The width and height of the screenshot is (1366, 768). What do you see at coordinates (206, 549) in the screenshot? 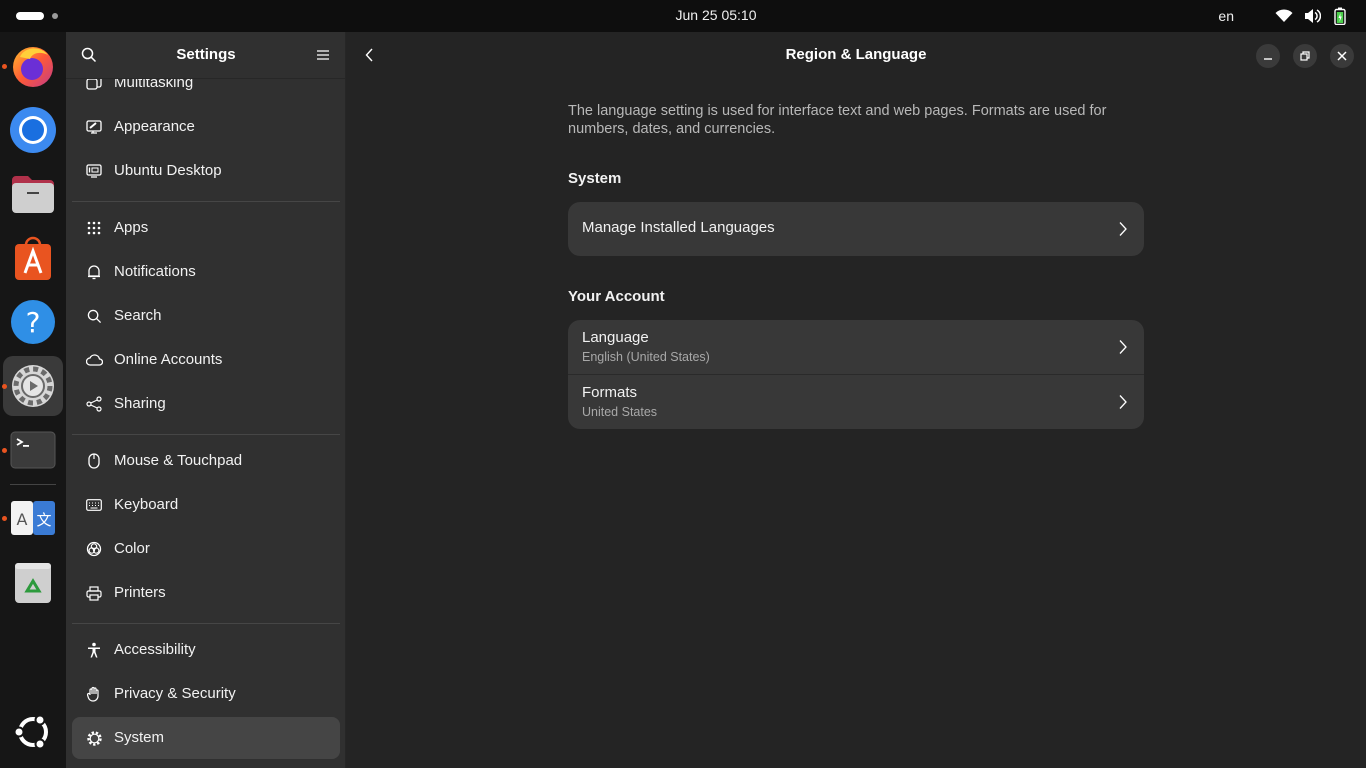
I see `sidebar-item-color: Color` at bounding box center [206, 549].